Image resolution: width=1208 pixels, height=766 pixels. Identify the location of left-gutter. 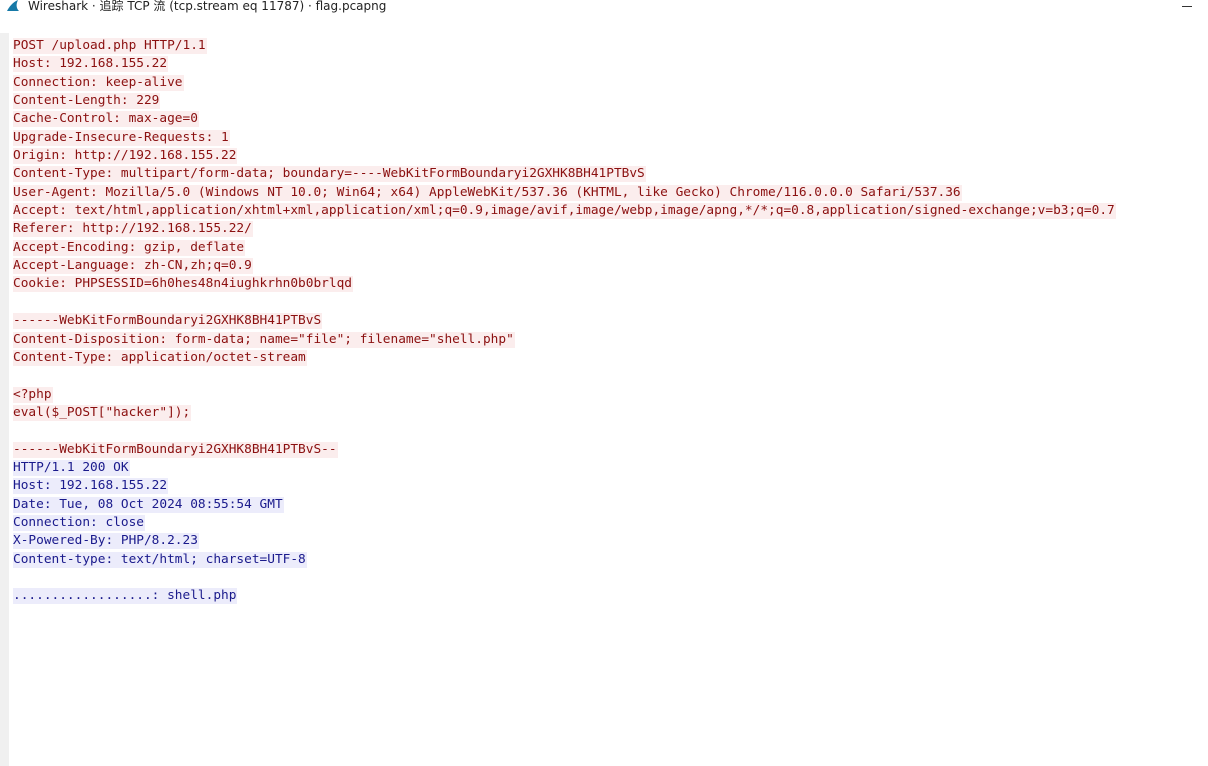
(4, 399).